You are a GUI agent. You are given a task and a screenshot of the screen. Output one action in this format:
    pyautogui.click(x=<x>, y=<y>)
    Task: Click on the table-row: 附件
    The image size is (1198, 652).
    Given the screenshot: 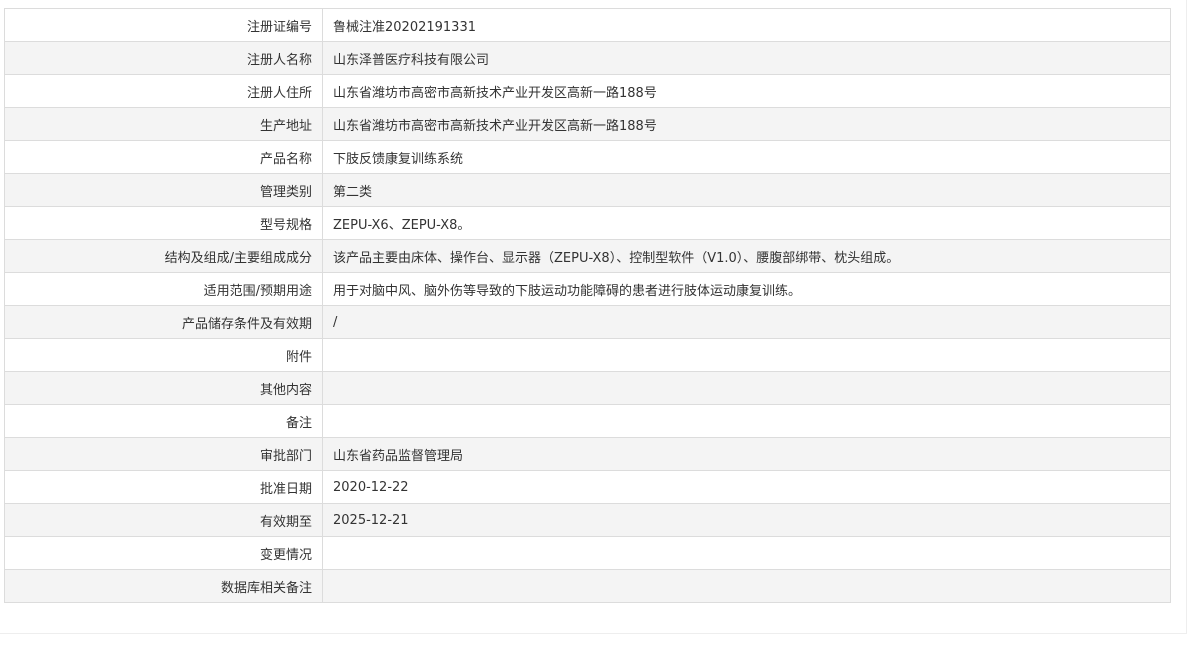 What is the action you would take?
    pyautogui.click(x=587, y=355)
    